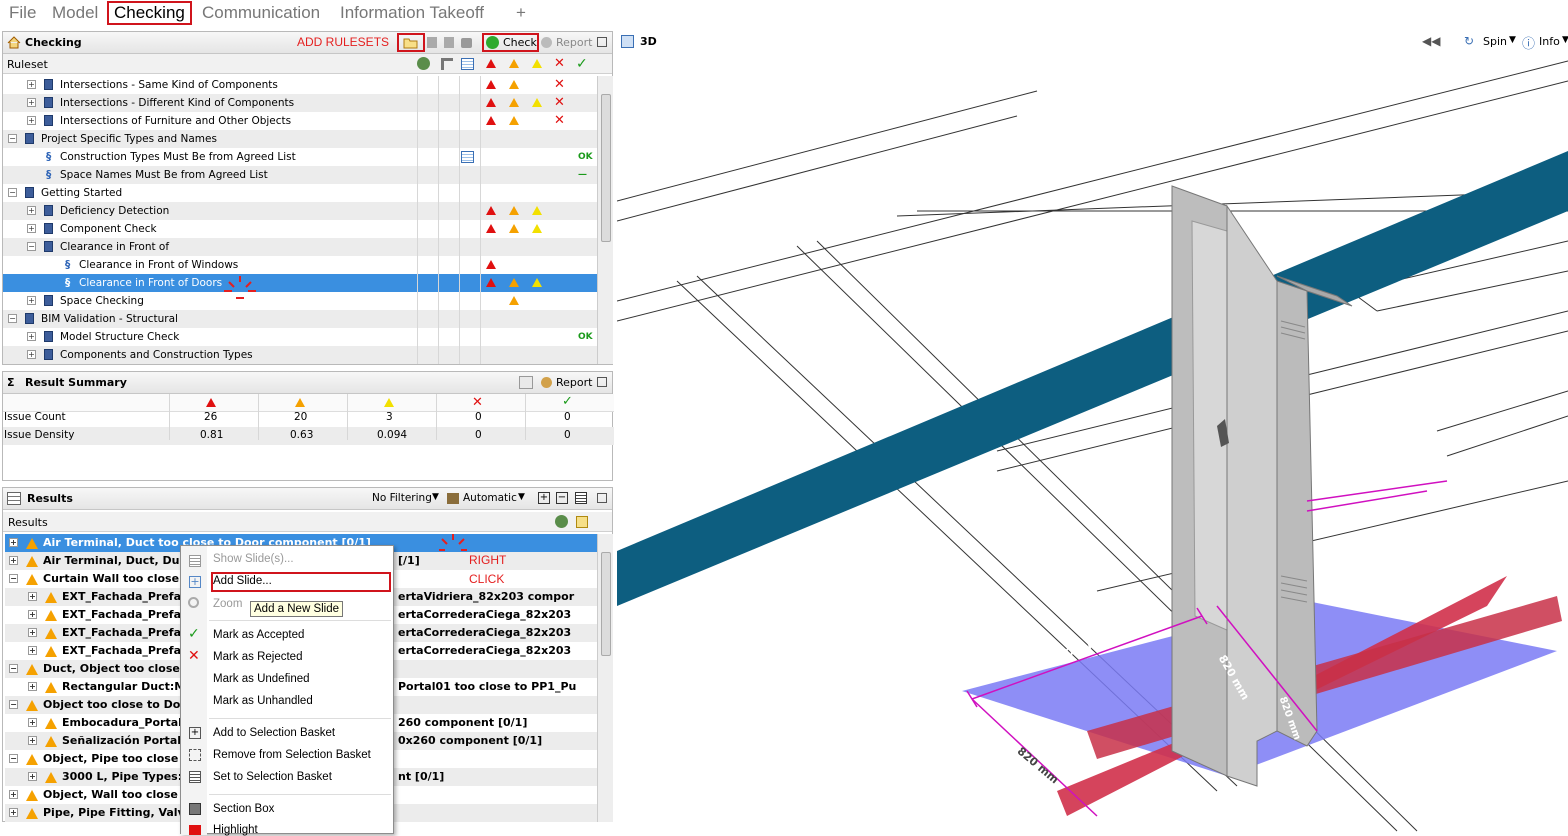 The height and width of the screenshot is (836, 1568). What do you see at coordinates (606, 604) in the screenshot?
I see `results-scroll-thumb` at bounding box center [606, 604].